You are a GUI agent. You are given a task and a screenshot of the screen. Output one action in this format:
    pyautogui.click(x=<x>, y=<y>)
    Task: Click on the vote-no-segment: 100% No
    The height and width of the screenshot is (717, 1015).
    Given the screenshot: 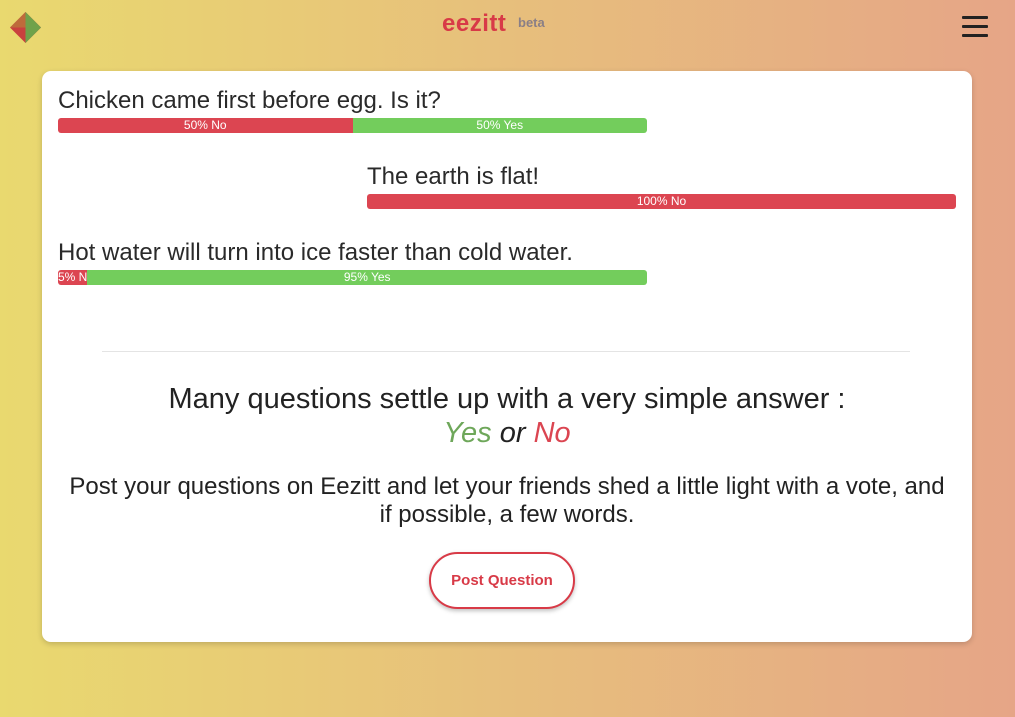 What is the action you would take?
    pyautogui.click(x=661, y=201)
    